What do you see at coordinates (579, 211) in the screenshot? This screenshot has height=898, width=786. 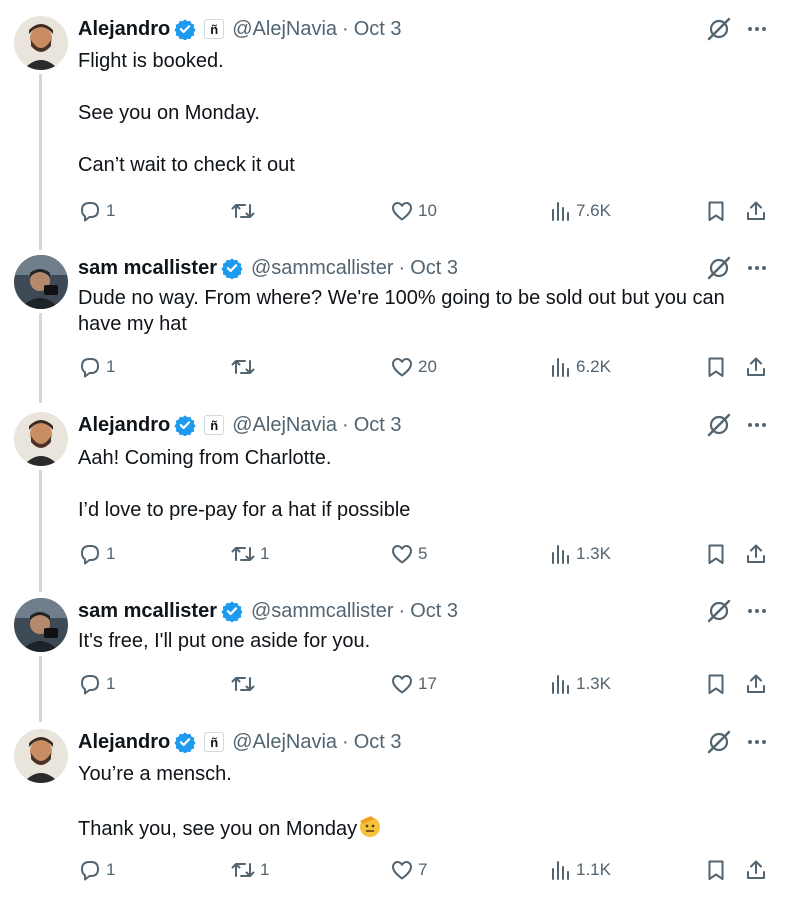 I see `views-button: 7.6K` at bounding box center [579, 211].